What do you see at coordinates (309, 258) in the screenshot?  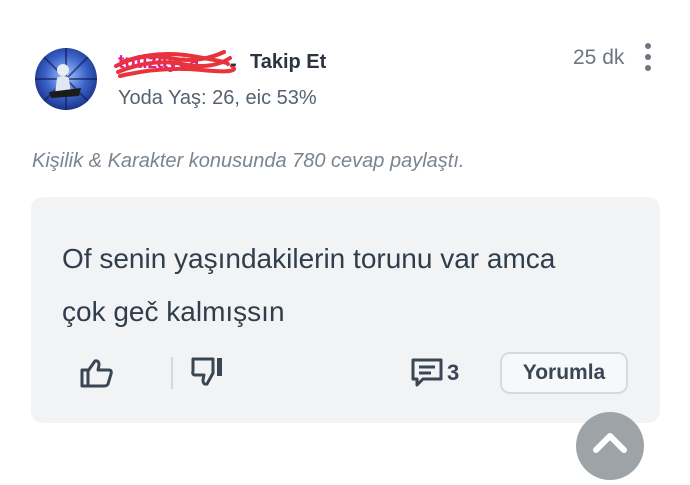 I see `answer-line: Of senin yaşındakilerin torunu var amca` at bounding box center [309, 258].